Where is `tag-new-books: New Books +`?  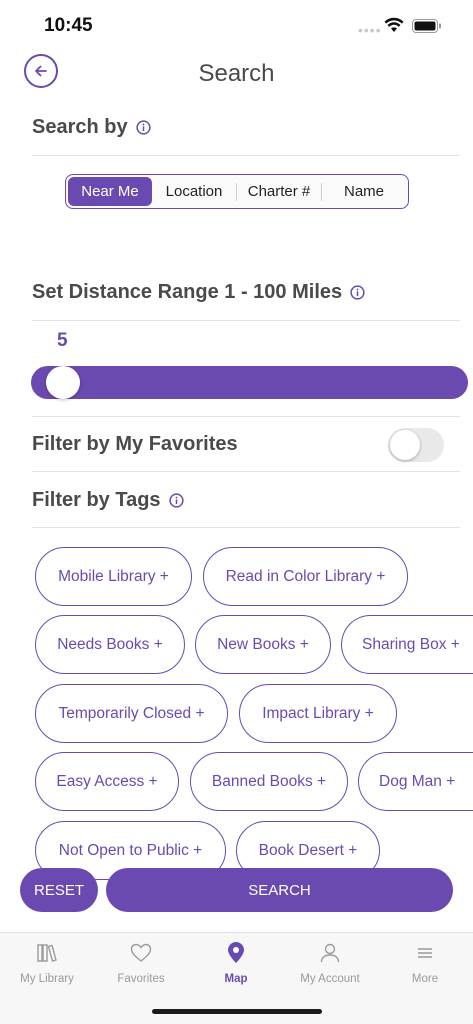
tag-new-books: New Books + is located at coordinates (263, 644).